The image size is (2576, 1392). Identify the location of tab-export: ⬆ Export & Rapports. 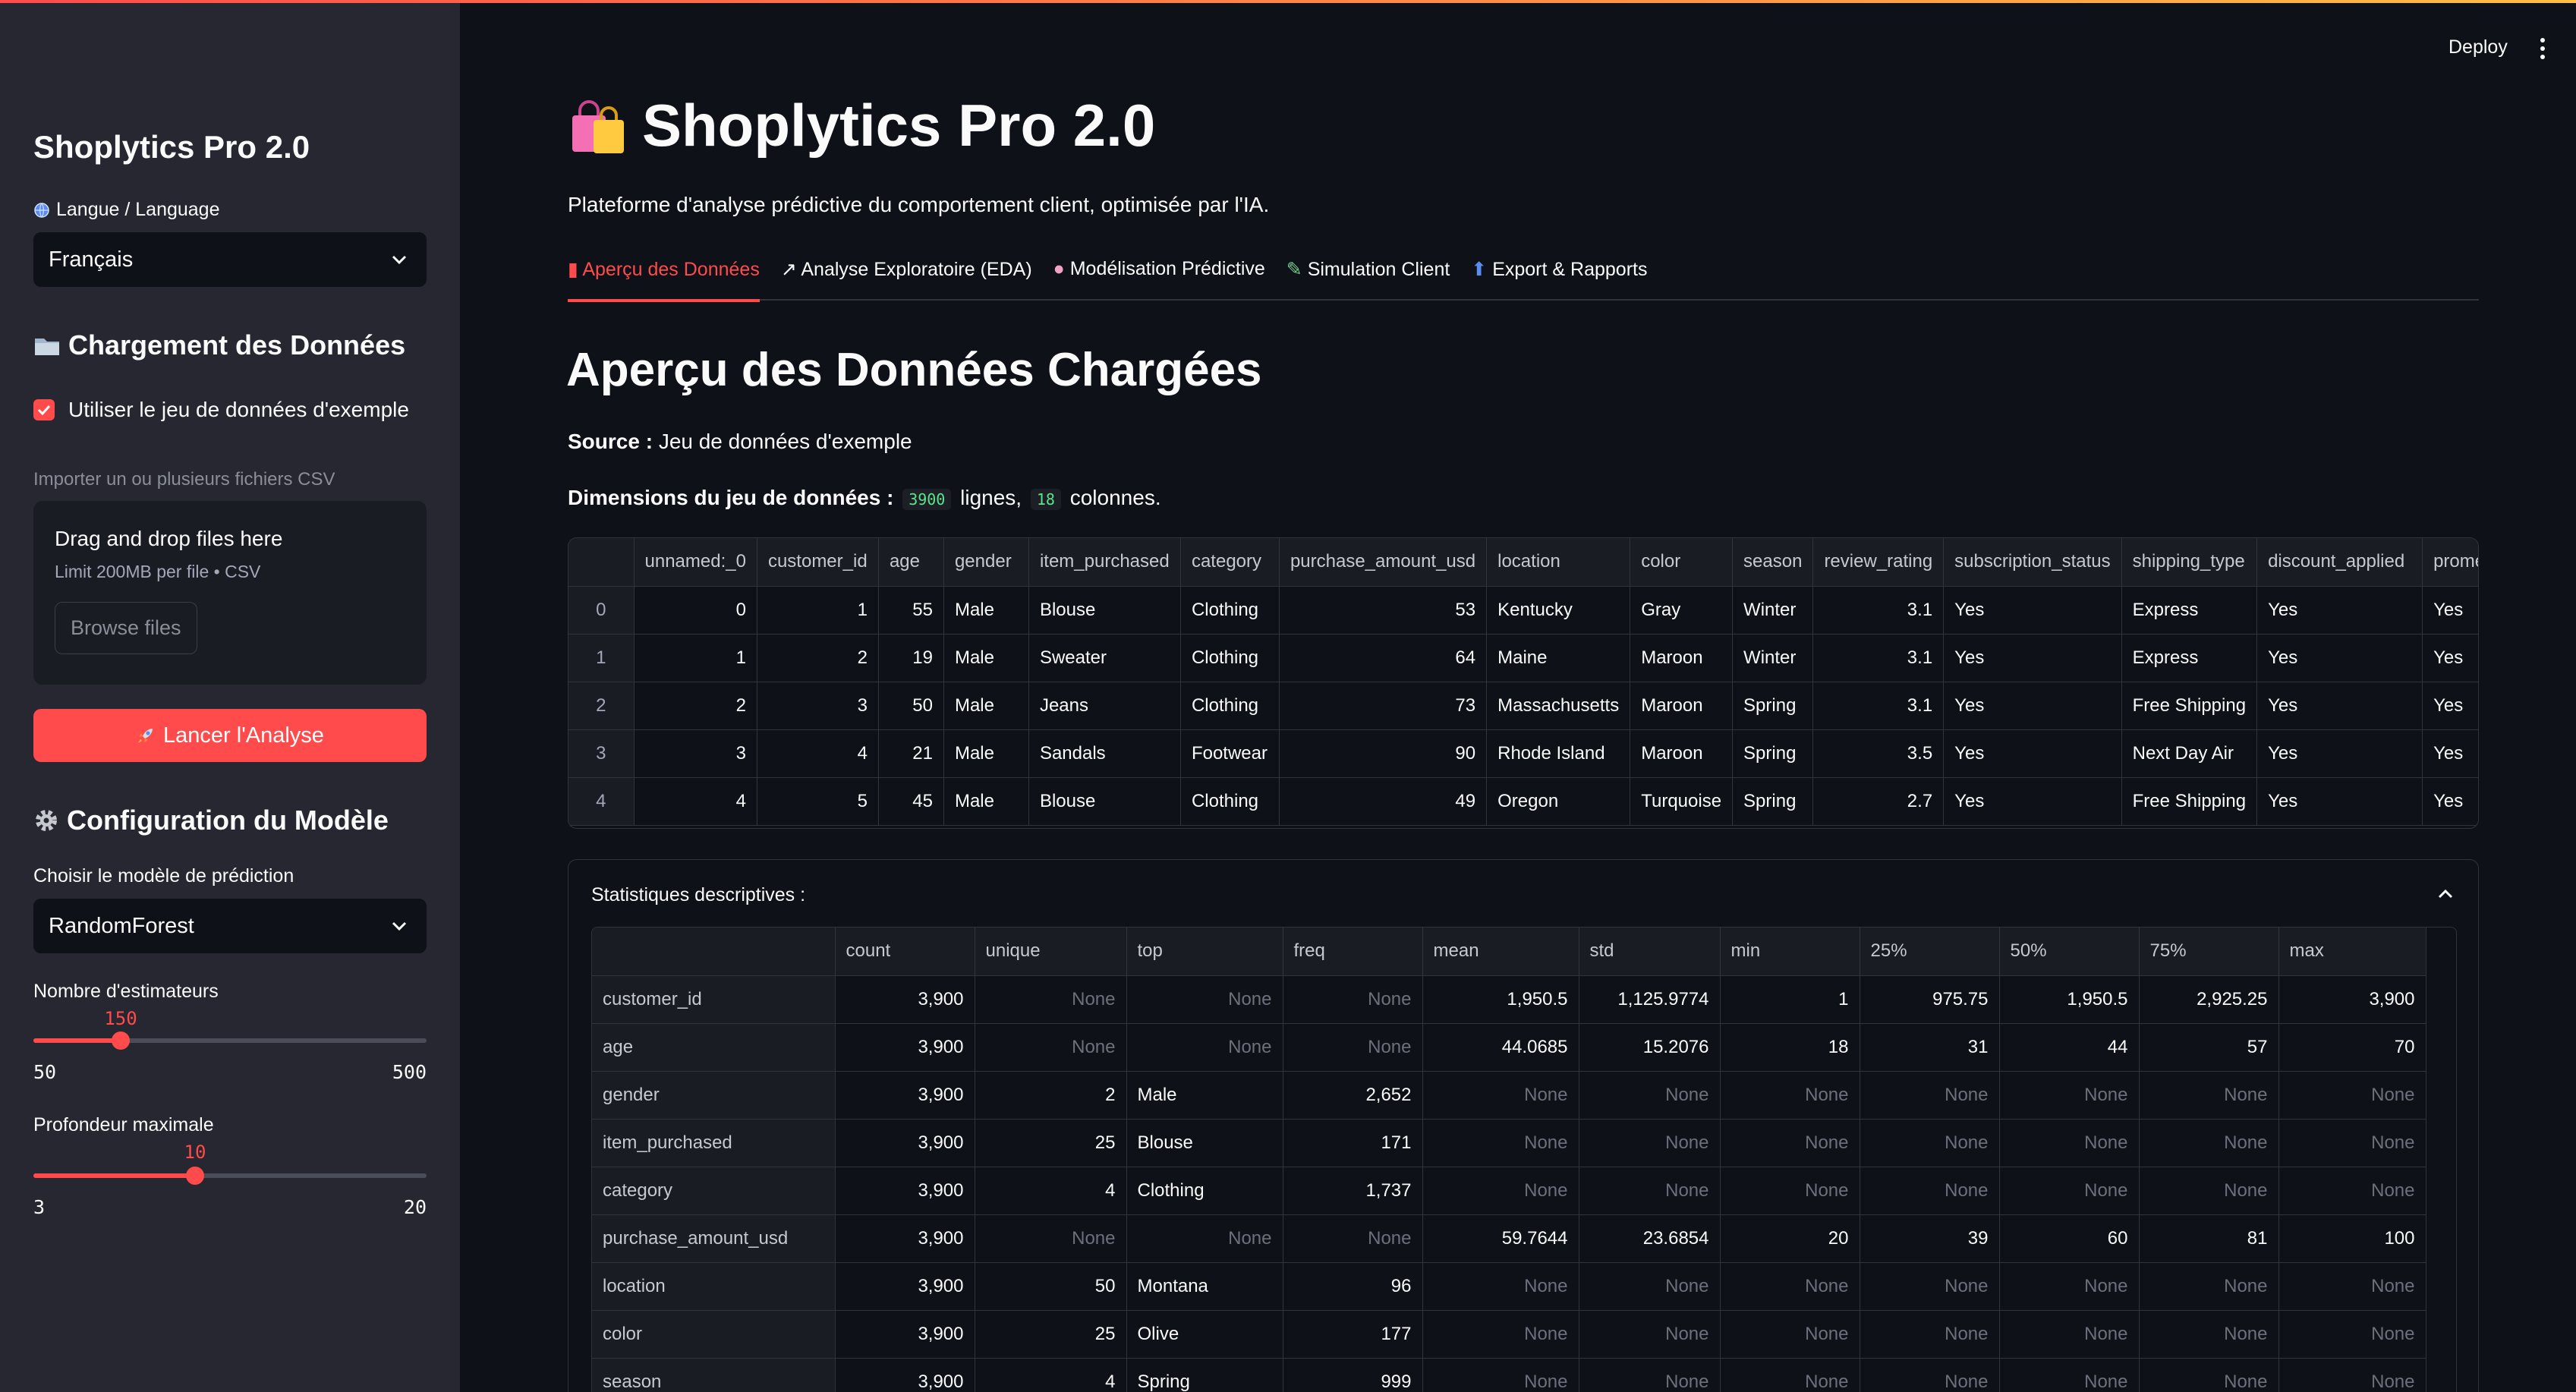
(1559, 279).